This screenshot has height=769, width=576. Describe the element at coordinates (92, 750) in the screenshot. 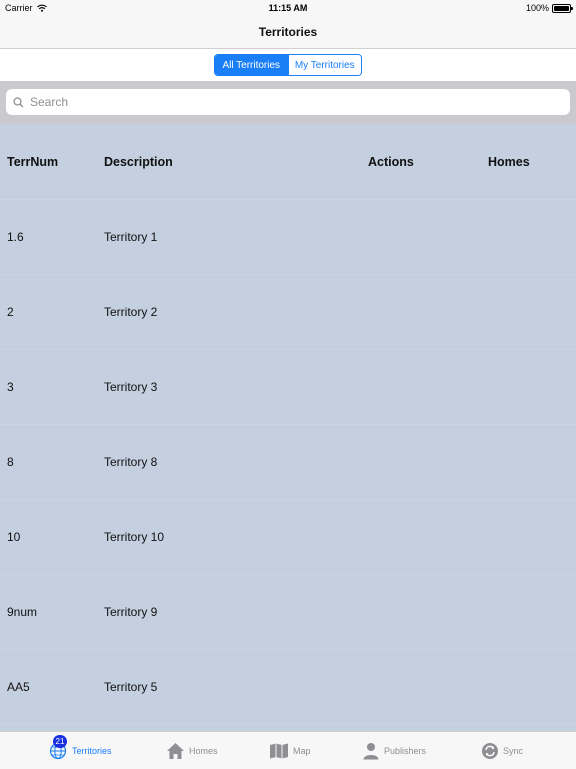

I see `tab-label: Territories` at that location.